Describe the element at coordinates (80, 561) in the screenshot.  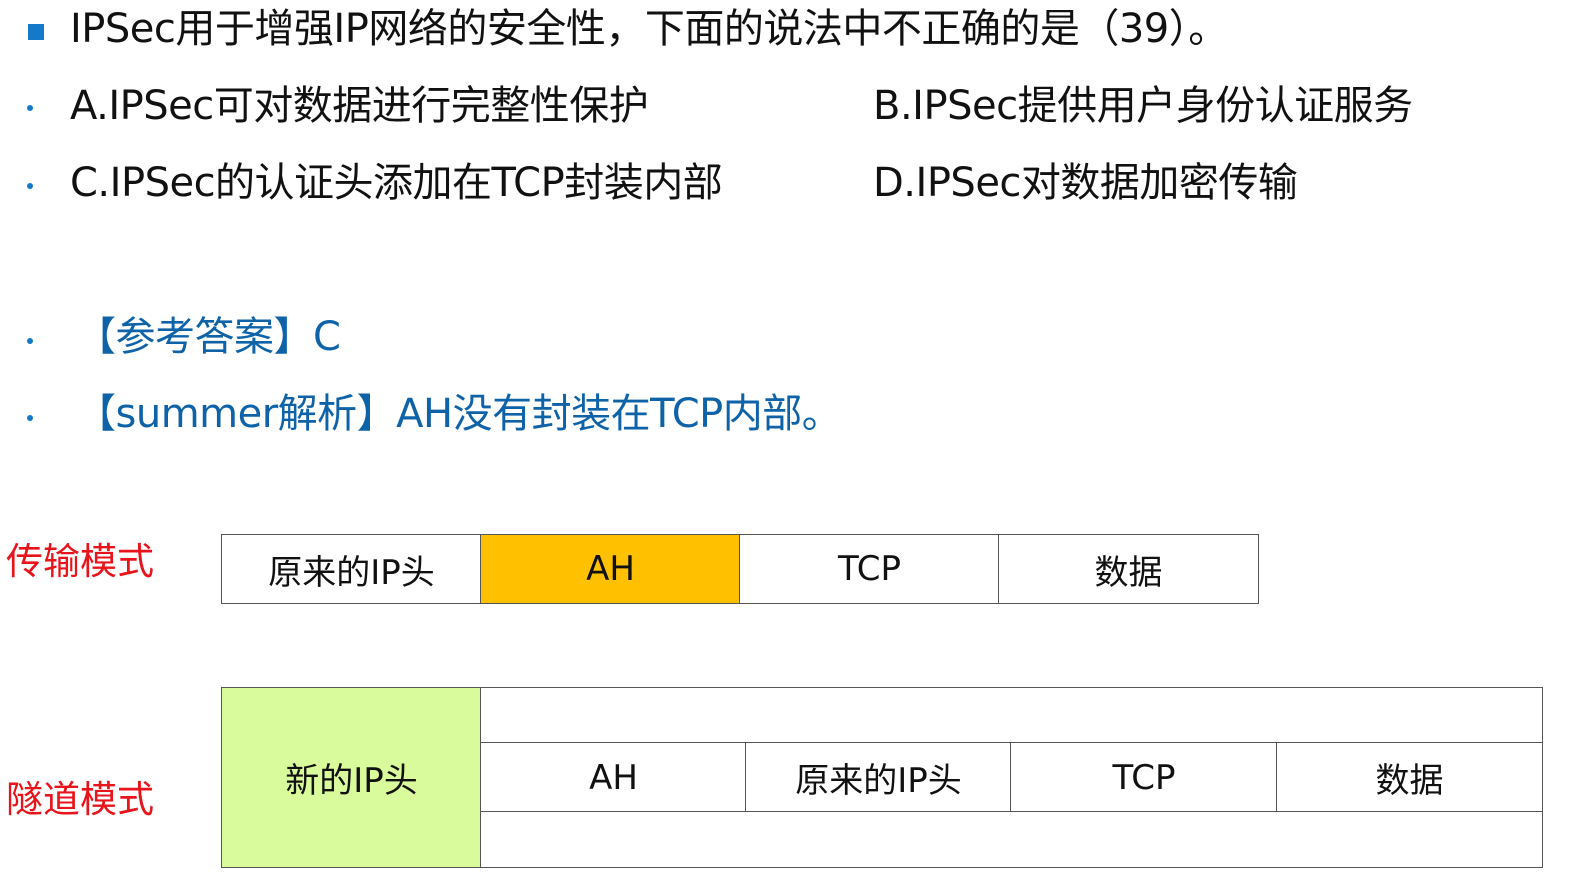
I see `transport-mode-label: 传输模式` at that location.